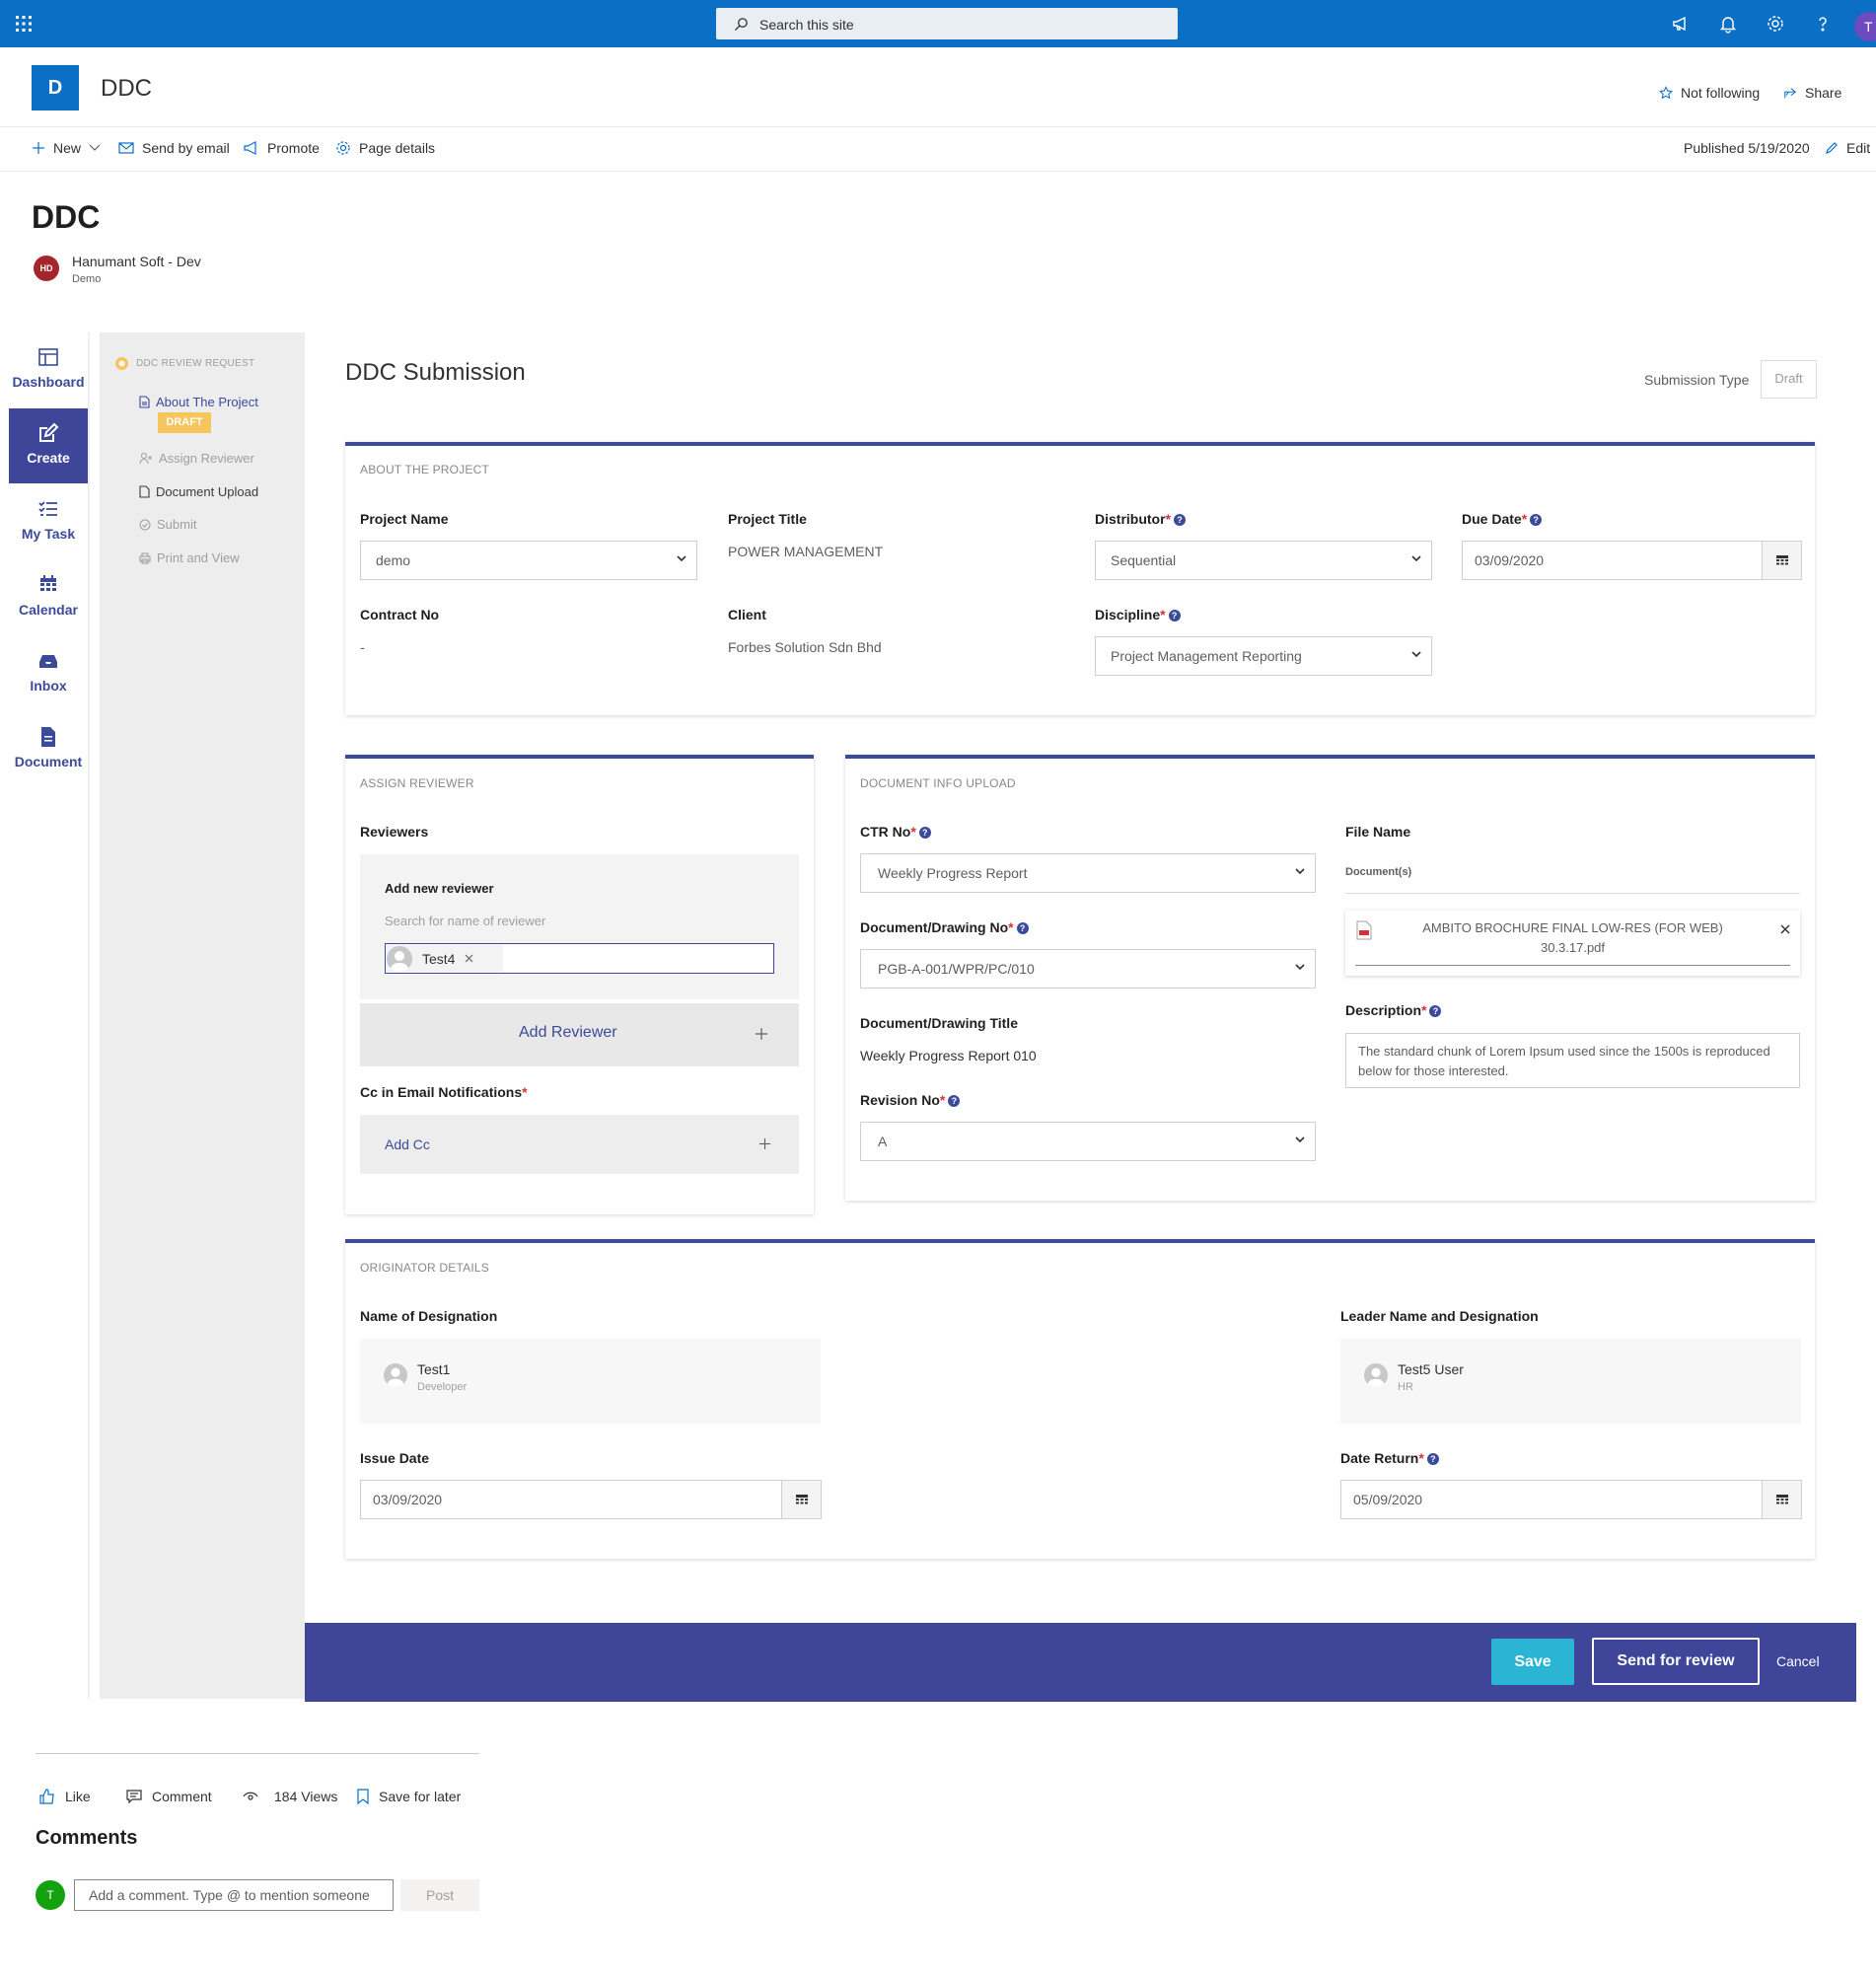 The width and height of the screenshot is (1876, 1977). What do you see at coordinates (439, 1895) in the screenshot?
I see `post-button: Post` at bounding box center [439, 1895].